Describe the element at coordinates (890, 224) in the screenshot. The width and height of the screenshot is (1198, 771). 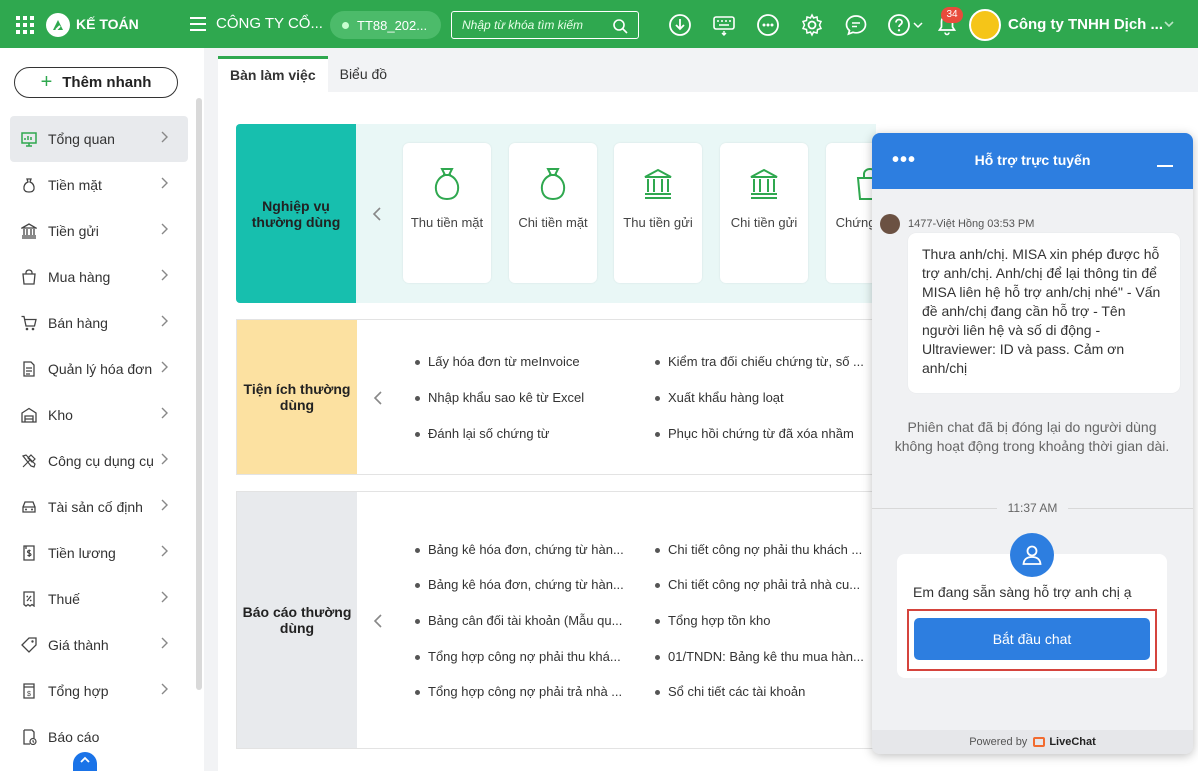
I see `agent-avatar` at that location.